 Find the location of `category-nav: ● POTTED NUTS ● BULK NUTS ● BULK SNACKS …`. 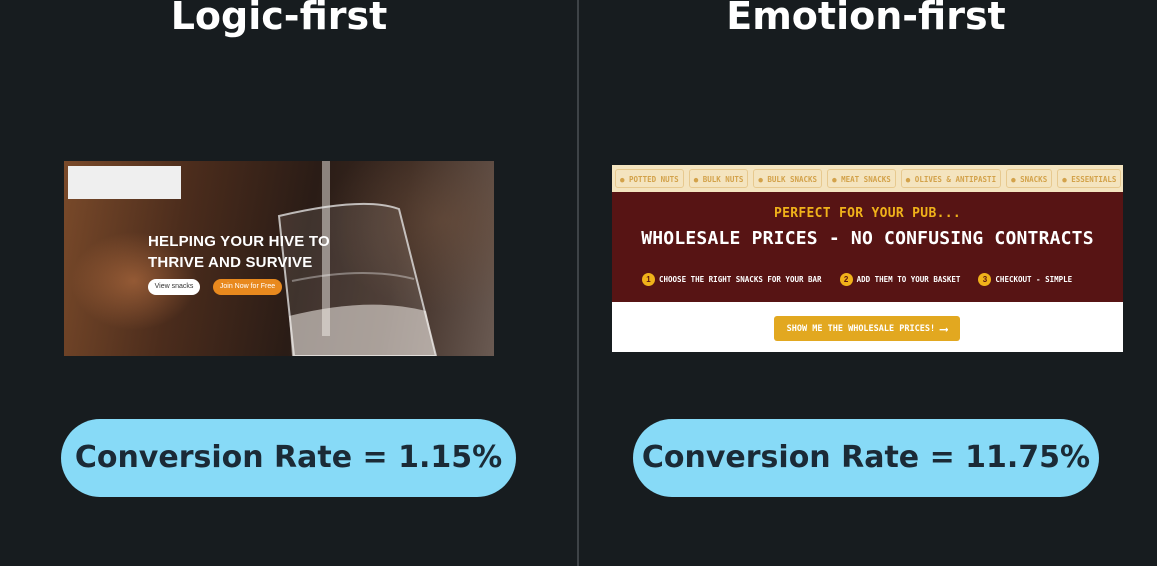

category-nav: ● POTTED NUTS ● BULK NUTS ● BULK SNACKS … is located at coordinates (867, 178).